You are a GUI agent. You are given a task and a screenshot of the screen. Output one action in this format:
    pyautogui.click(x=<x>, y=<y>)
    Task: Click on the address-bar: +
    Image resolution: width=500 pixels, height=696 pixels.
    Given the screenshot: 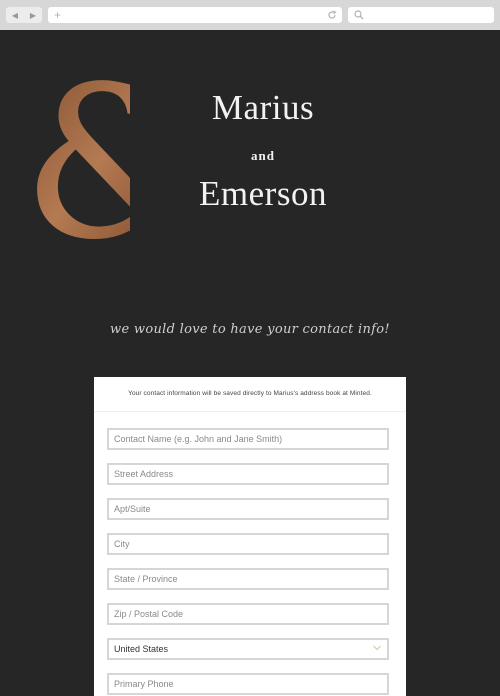 What is the action you would take?
    pyautogui.click(x=195, y=15)
    